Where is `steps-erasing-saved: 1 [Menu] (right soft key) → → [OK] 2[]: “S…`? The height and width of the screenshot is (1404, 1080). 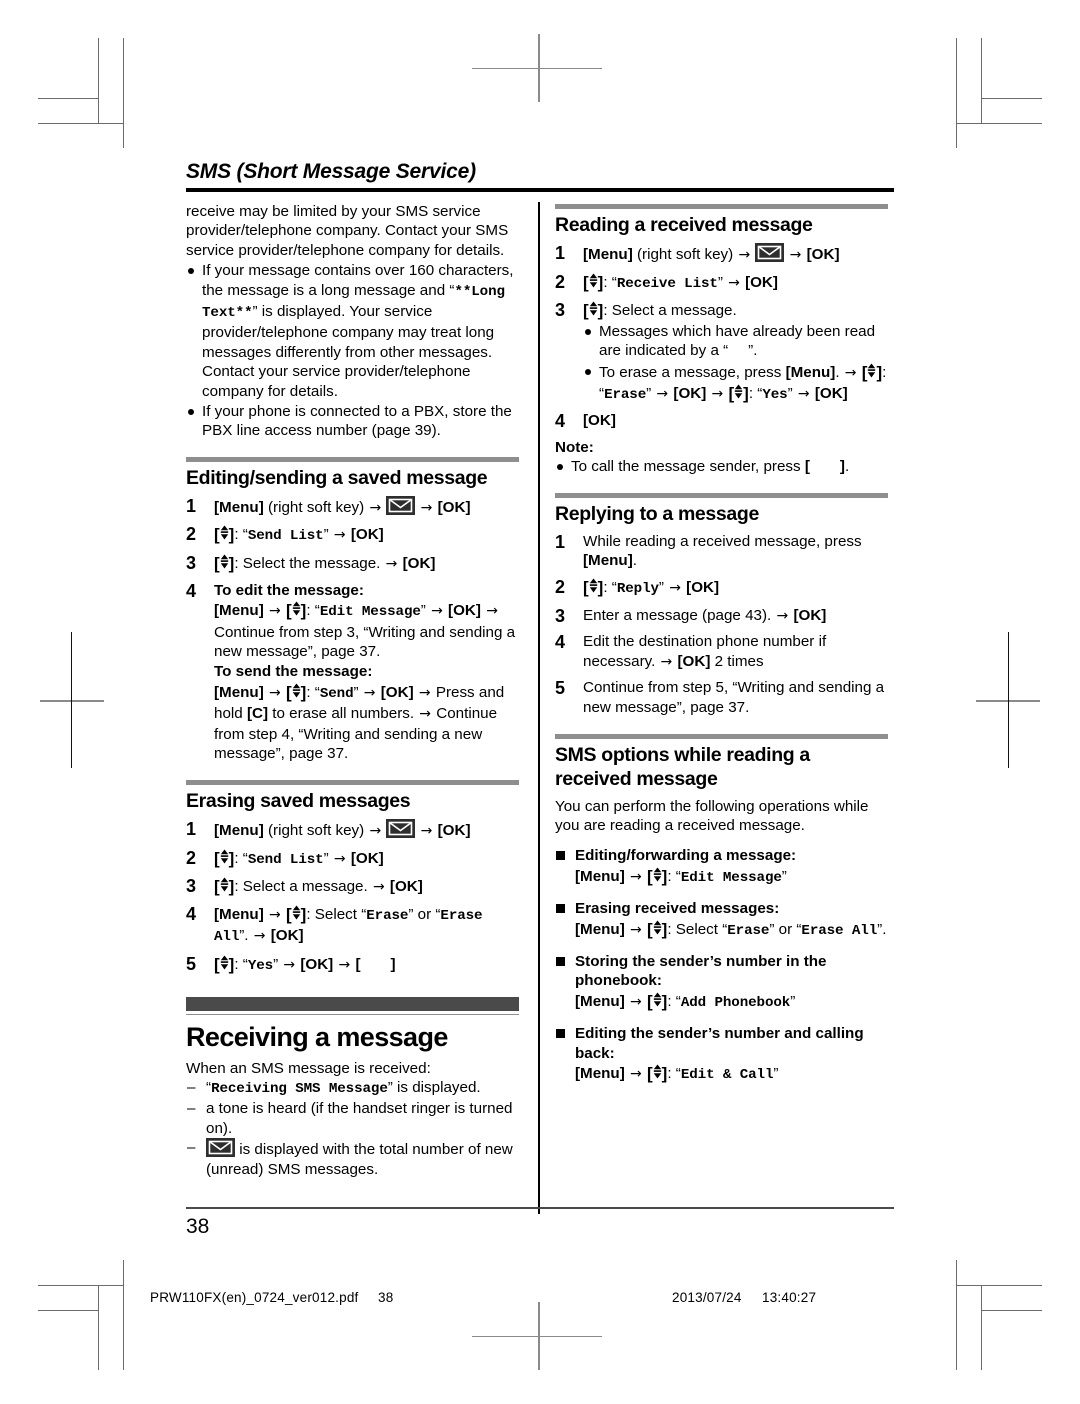
steps-erasing-saved: 1 [Menu] (right soft key) → → [OK] 2[]: “S… is located at coordinates (352, 898).